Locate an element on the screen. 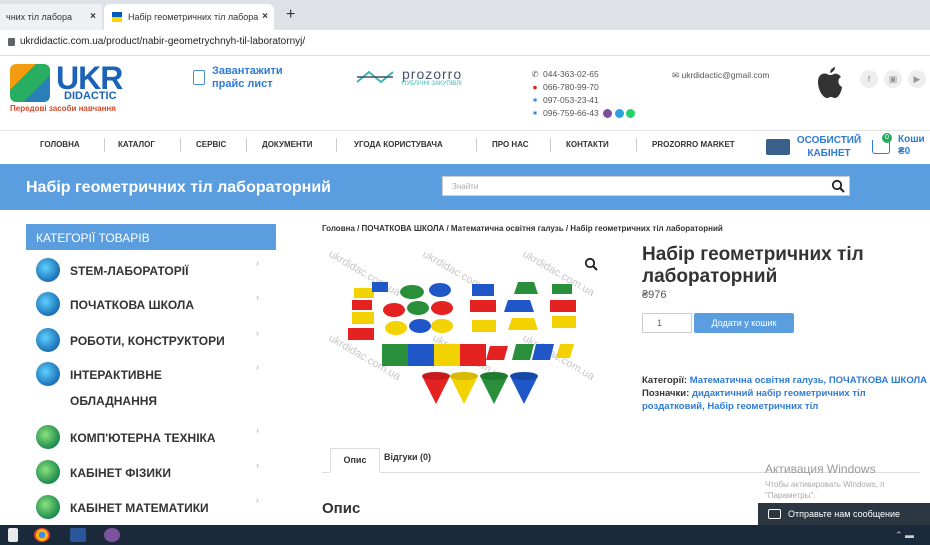 This screenshot has width=930, height=545. prozorro-logo-icon is located at coordinates (375, 77).